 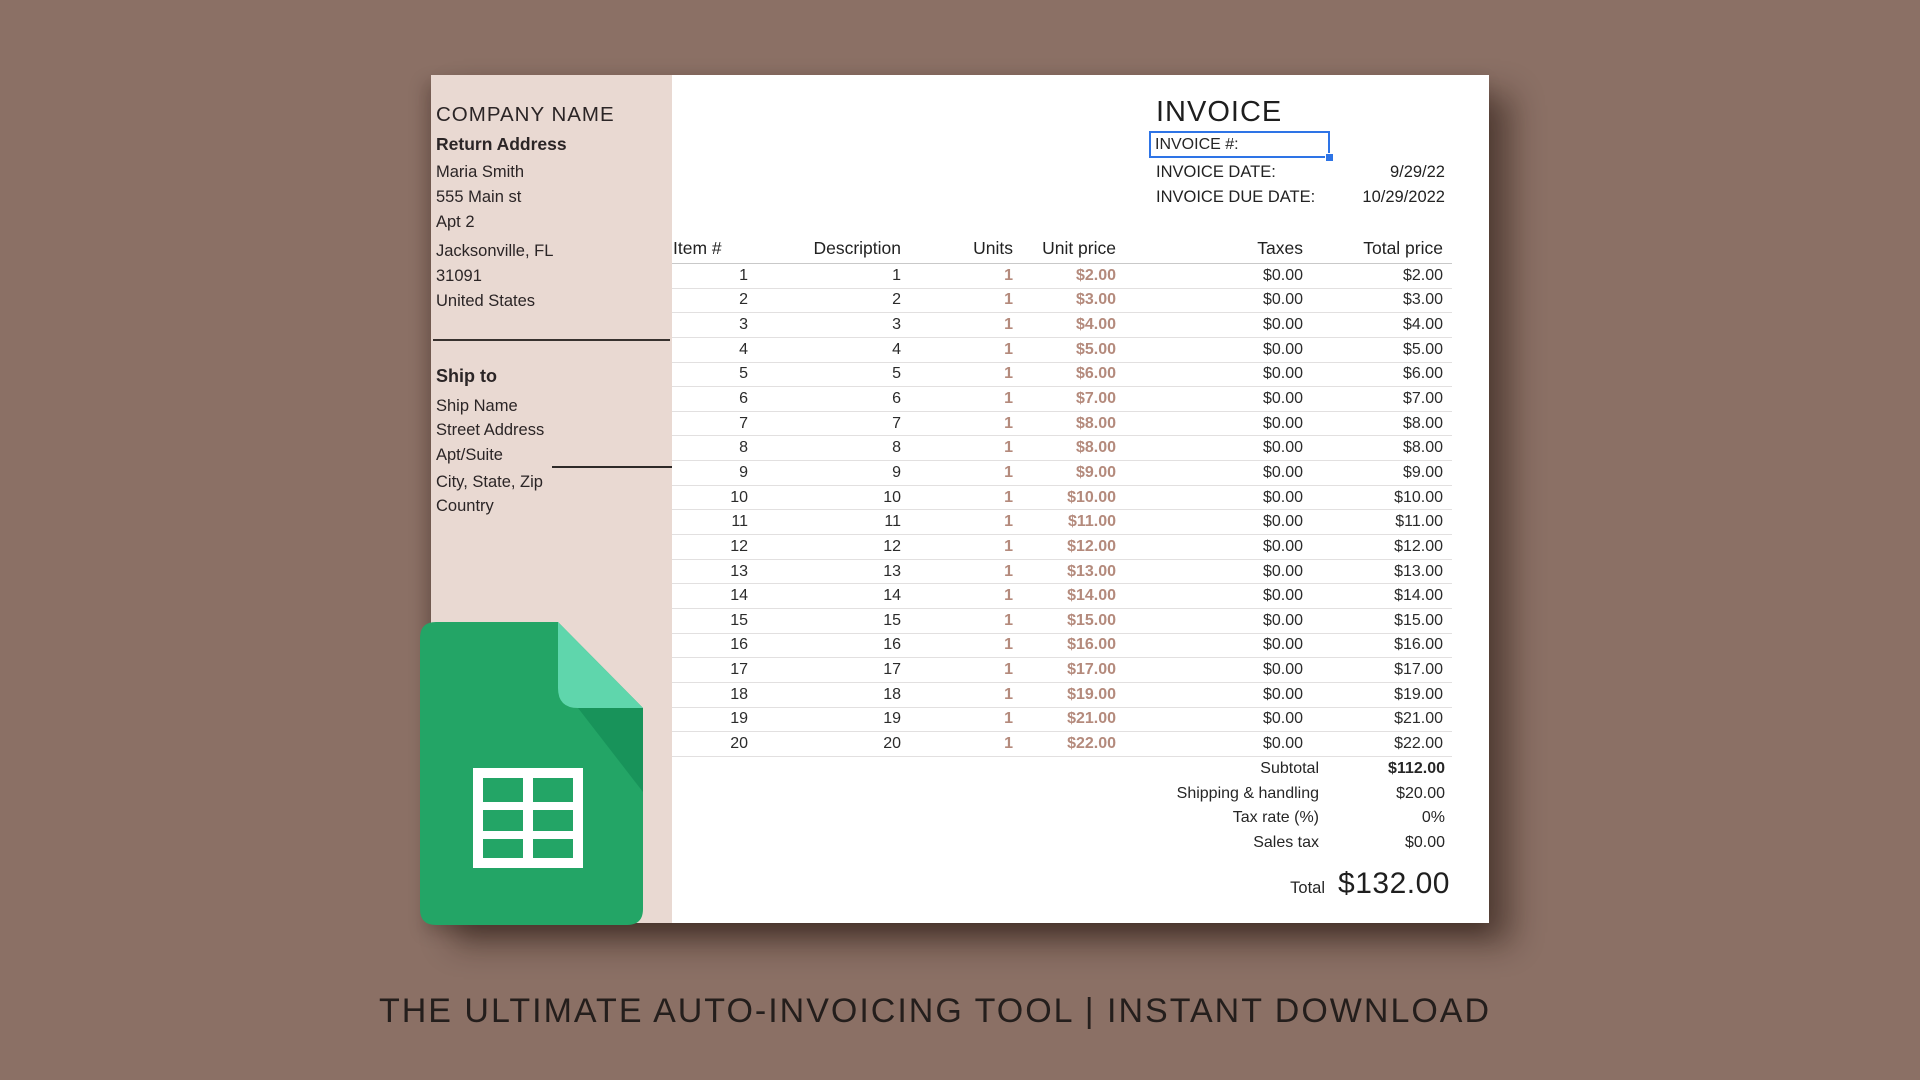 I want to click on total-price-cell: $6.00, so click(x=1382, y=374).